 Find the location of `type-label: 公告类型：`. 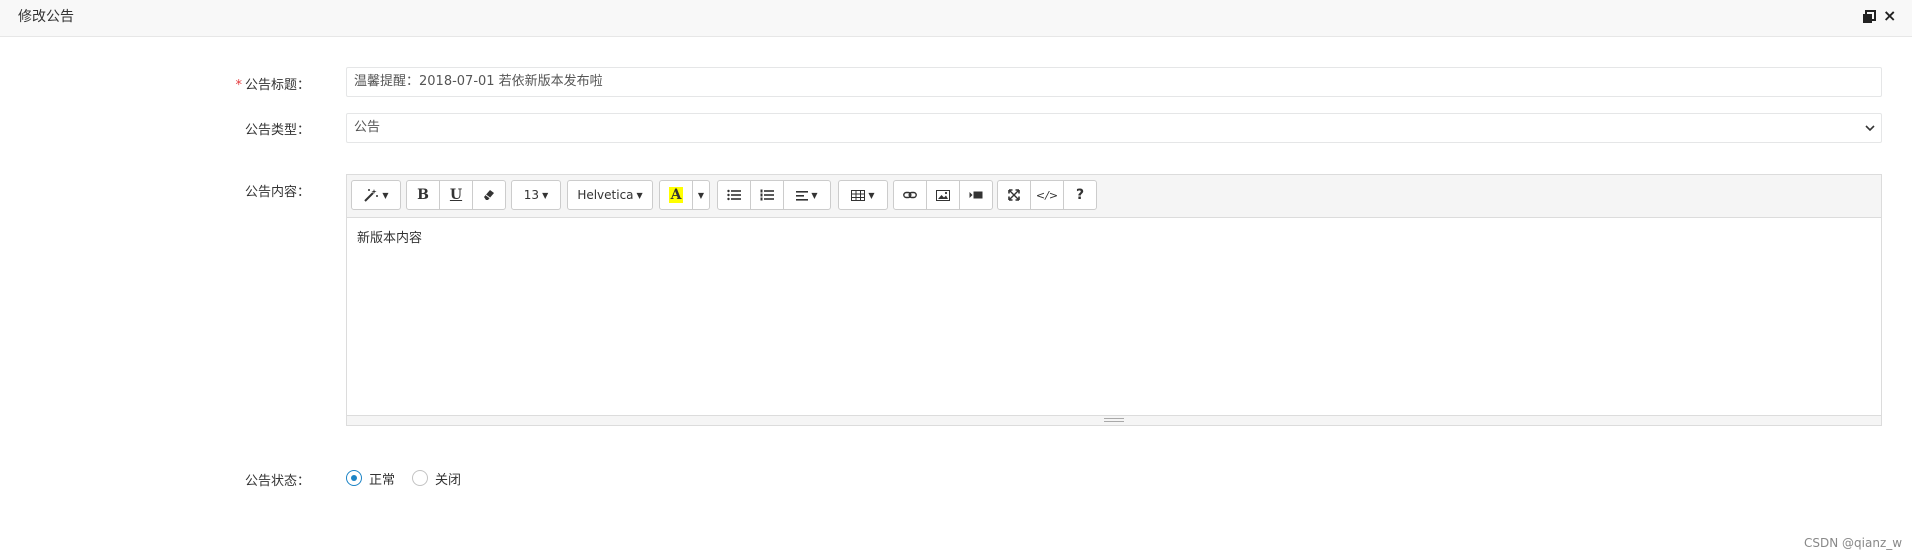

type-label: 公告类型： is located at coordinates (277, 130).